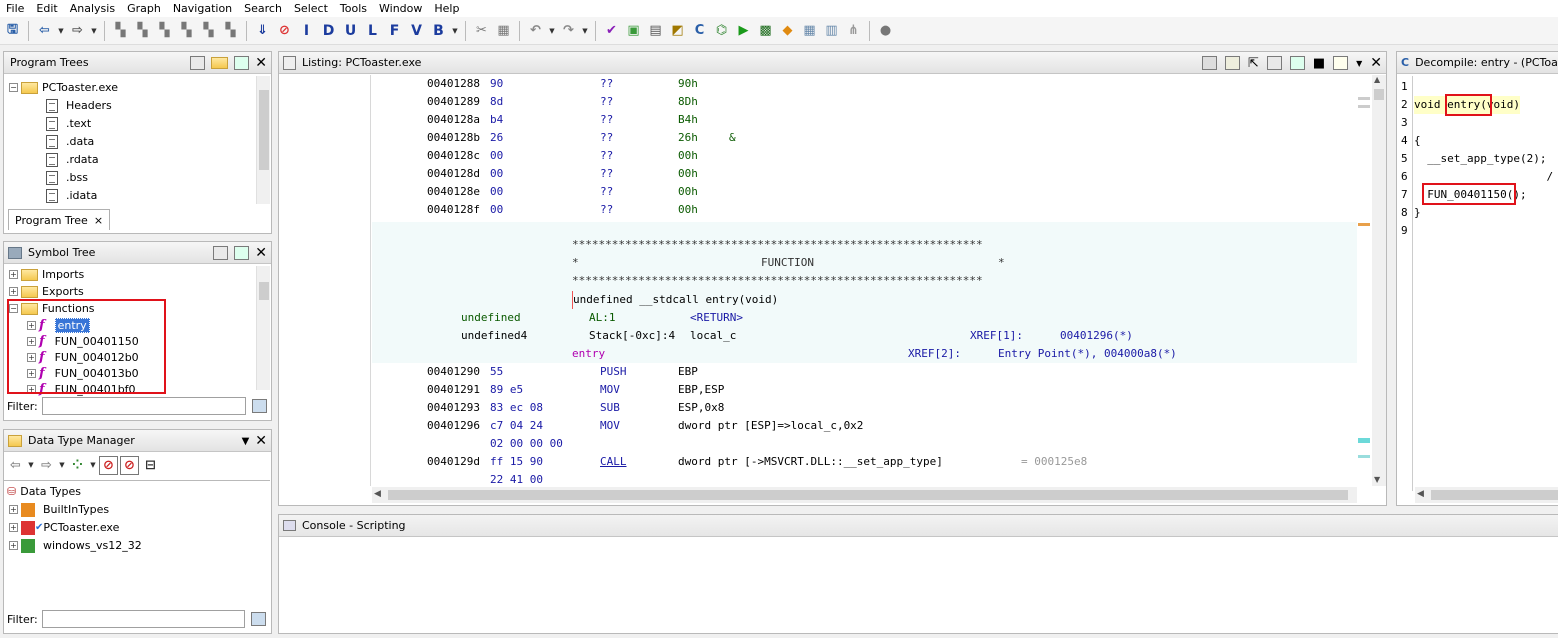 Image resolution: width=1558 pixels, height=638 pixels. Describe the element at coordinates (453, 138) in the screenshot. I see `address: 0040128b` at that location.